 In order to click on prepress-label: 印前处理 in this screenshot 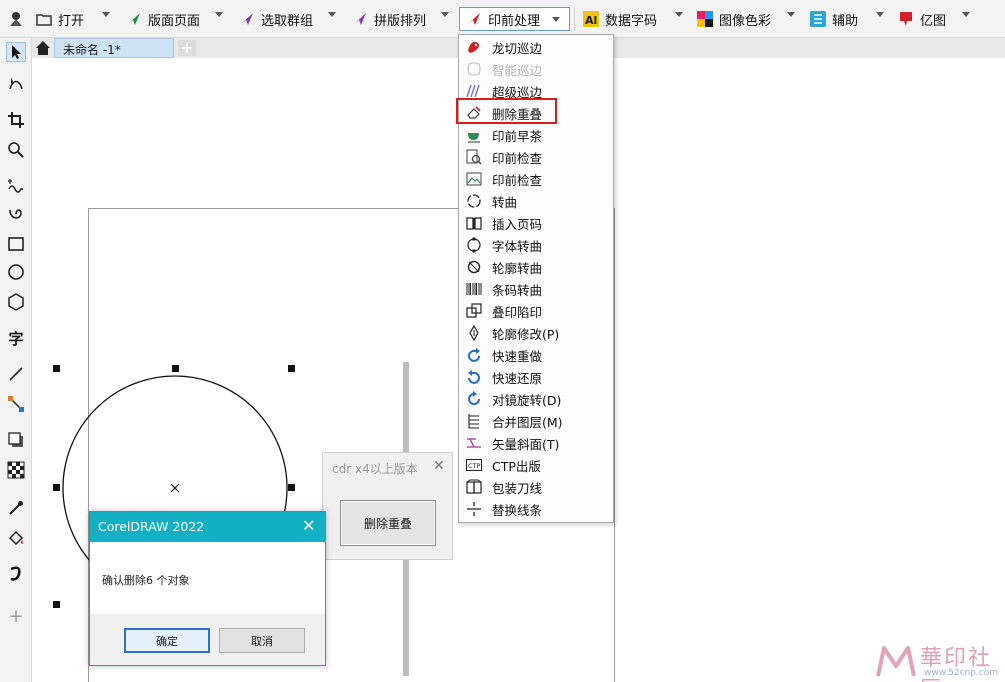, I will do `click(514, 21)`.